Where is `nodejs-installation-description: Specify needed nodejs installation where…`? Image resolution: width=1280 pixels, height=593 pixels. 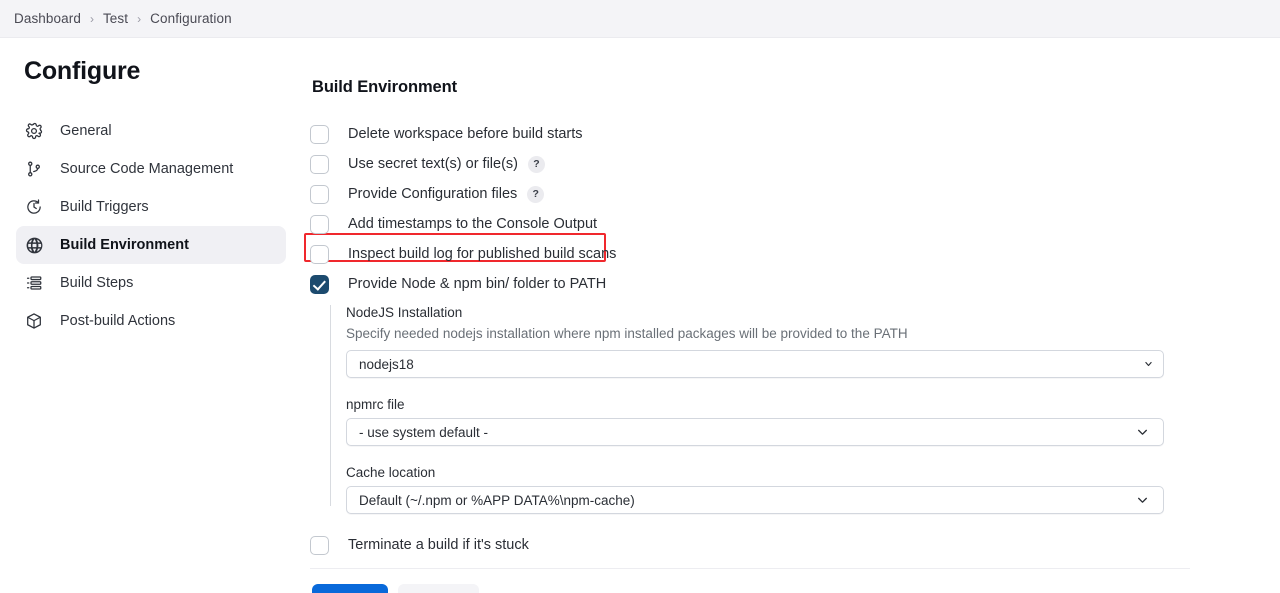
nodejs-installation-description: Specify needed nodejs installation where… is located at coordinates (627, 333).